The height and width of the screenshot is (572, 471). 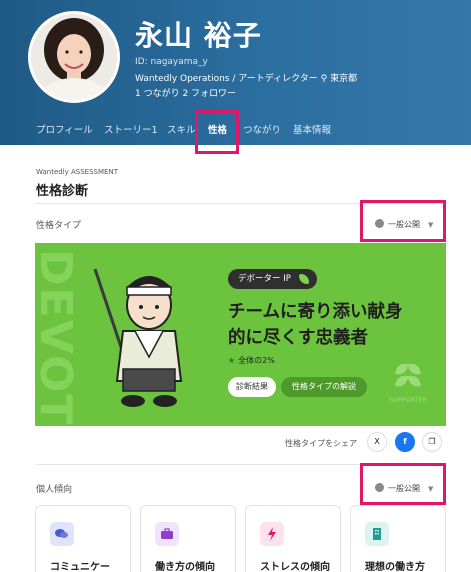 I want to click on company-link: Wantedly Operations, so click(x=182, y=79).